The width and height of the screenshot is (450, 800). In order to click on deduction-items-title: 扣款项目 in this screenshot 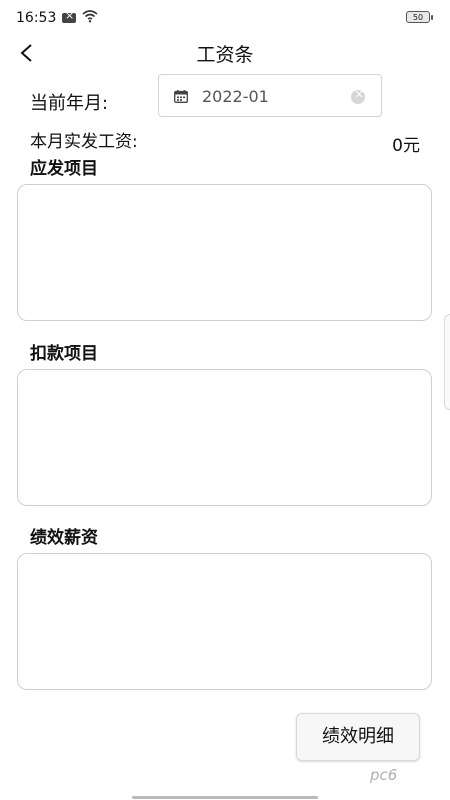, I will do `click(64, 354)`.